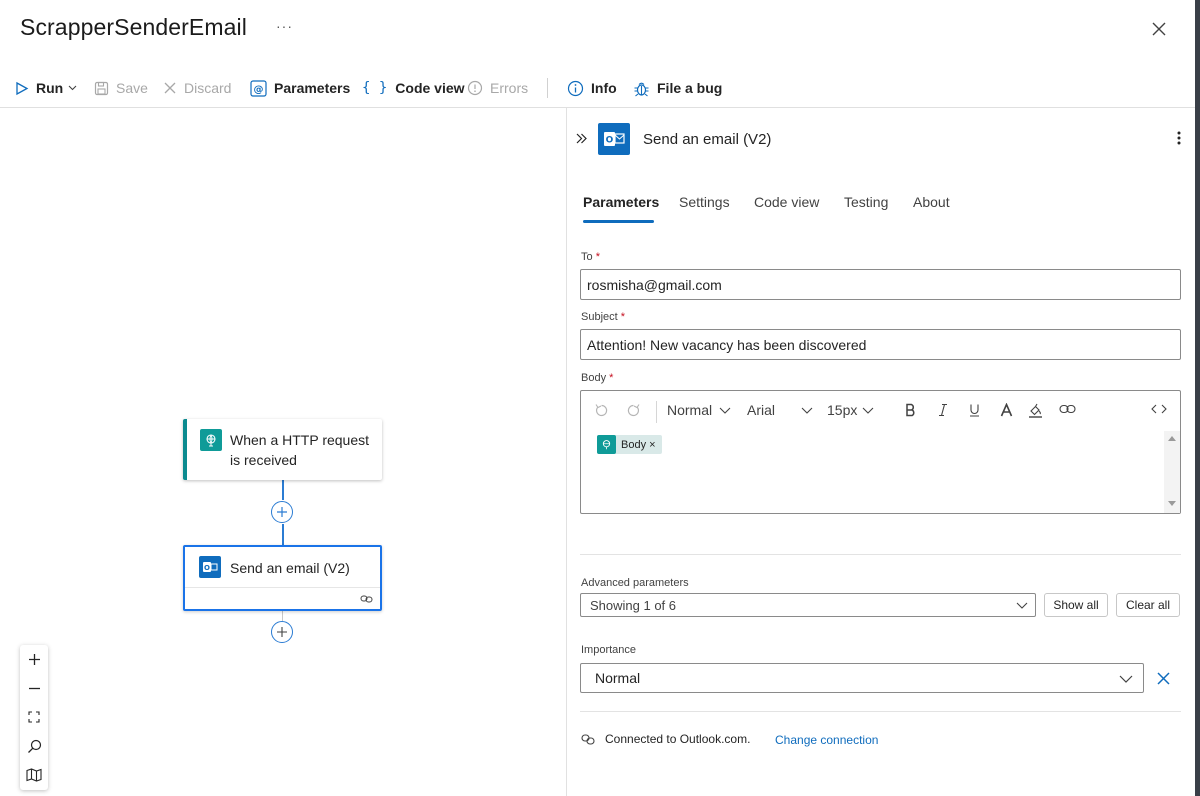 This screenshot has height=796, width=1200. What do you see at coordinates (704, 202) in the screenshot?
I see `tab-settings: Settings` at bounding box center [704, 202].